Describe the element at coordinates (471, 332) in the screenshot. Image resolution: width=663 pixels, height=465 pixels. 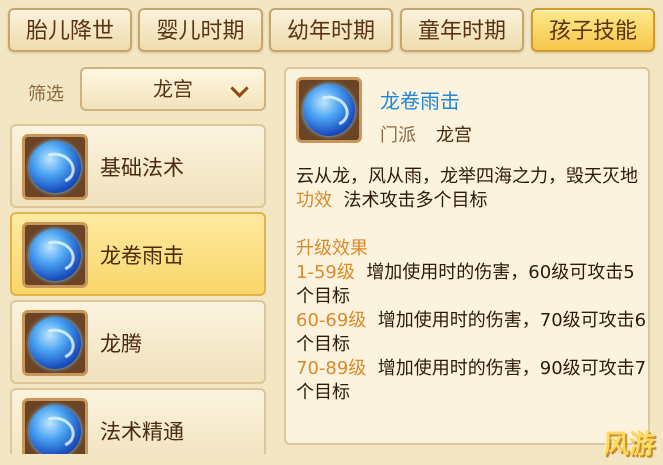
I see `upgrade-row: 60-69级 增加使用时的伤害，70级可攻击6个目标` at that location.